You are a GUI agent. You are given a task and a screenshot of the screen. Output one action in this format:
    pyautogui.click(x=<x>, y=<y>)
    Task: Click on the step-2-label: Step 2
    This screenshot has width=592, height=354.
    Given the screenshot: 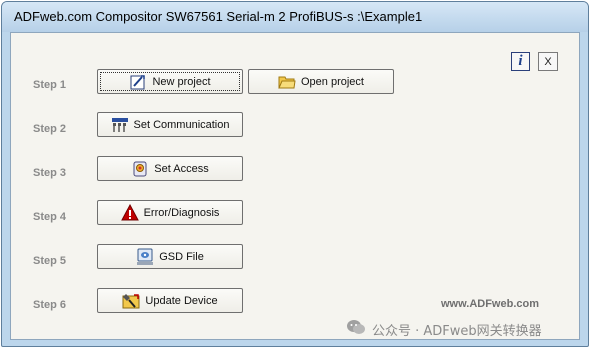 What is the action you would take?
    pyautogui.click(x=50, y=129)
    